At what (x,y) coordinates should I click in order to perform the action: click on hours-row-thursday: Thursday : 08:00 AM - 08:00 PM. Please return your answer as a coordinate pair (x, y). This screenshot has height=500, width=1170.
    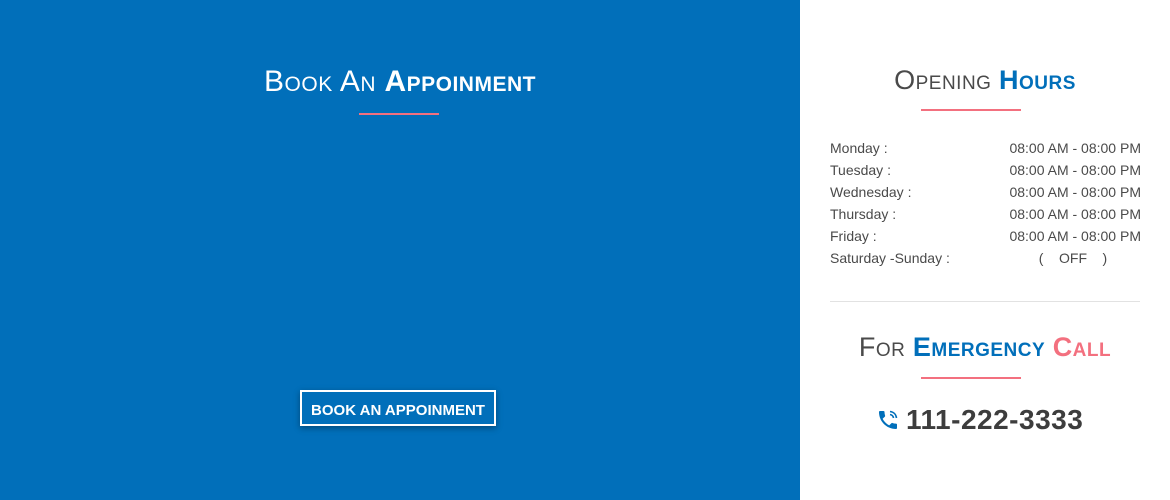
    Looking at the image, I should click on (985, 216).